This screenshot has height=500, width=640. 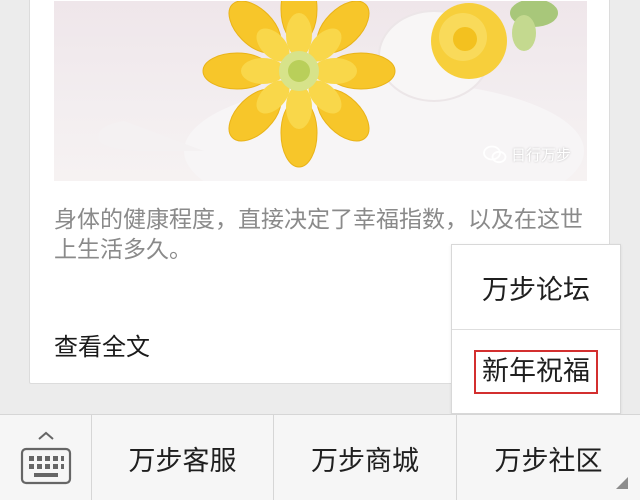 I want to click on submenu-item-new-year-greetings: 新年祝福, so click(x=536, y=372).